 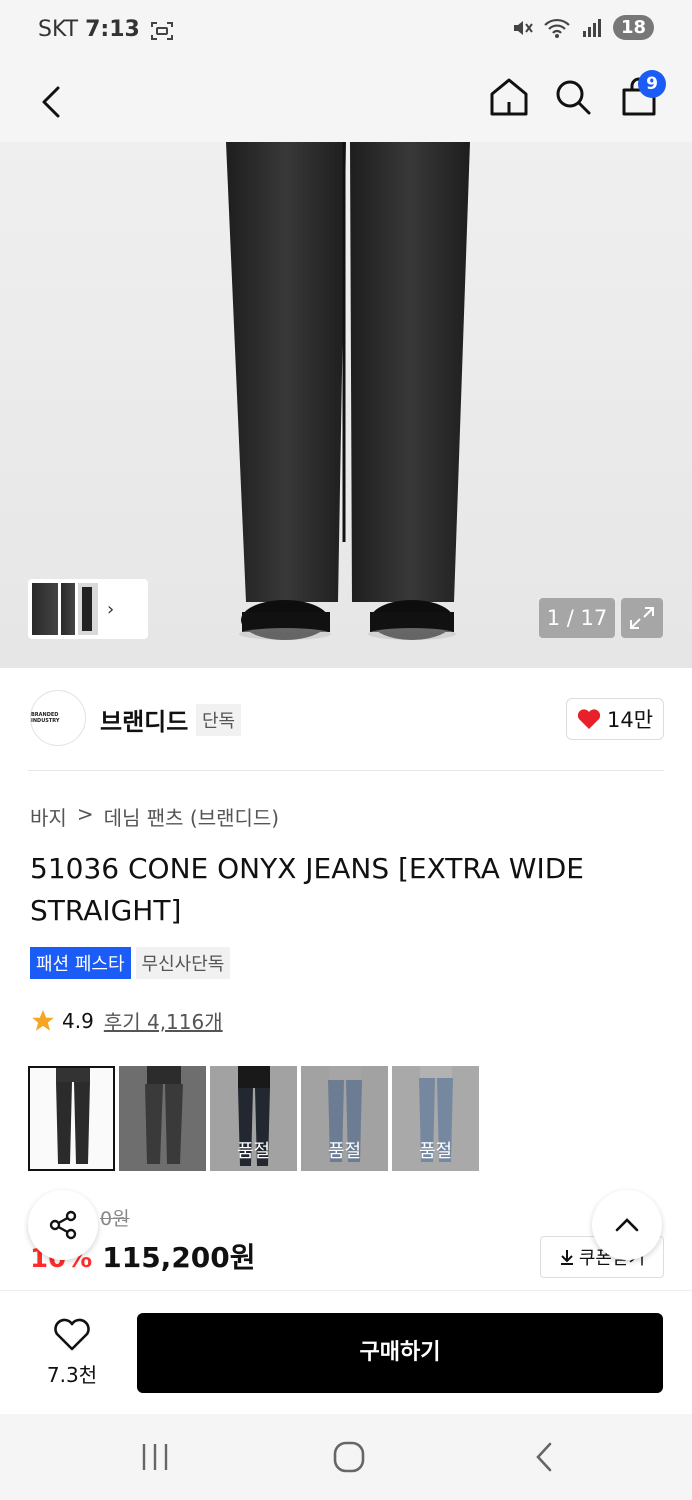 I want to click on color-variant-list: 품절 품절 품절, so click(x=253, y=1118).